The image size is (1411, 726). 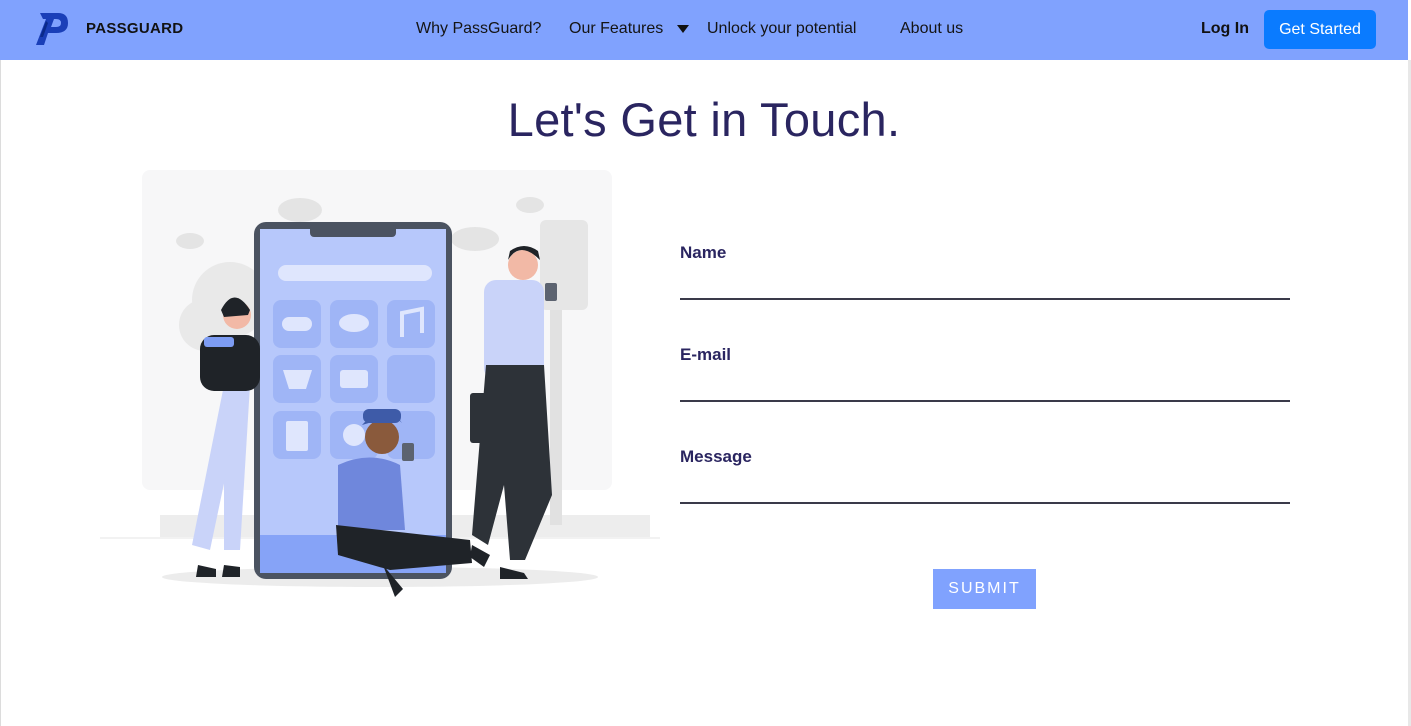 I want to click on name-label: Name, so click(x=703, y=252).